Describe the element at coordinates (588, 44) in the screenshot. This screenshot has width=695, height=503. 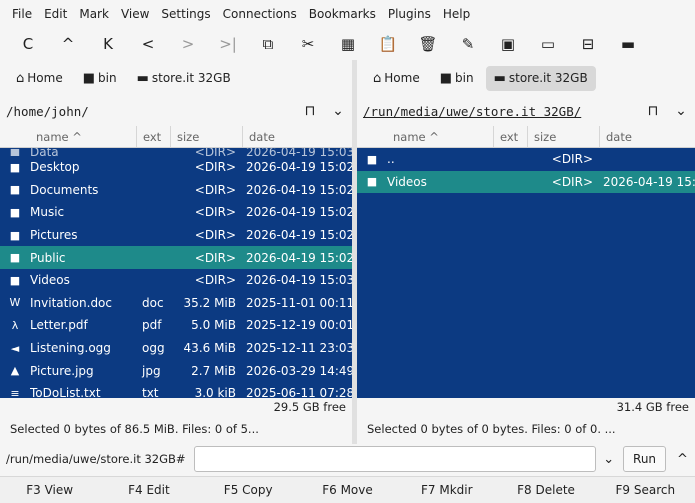
I see `network-icon: ⊟` at that location.